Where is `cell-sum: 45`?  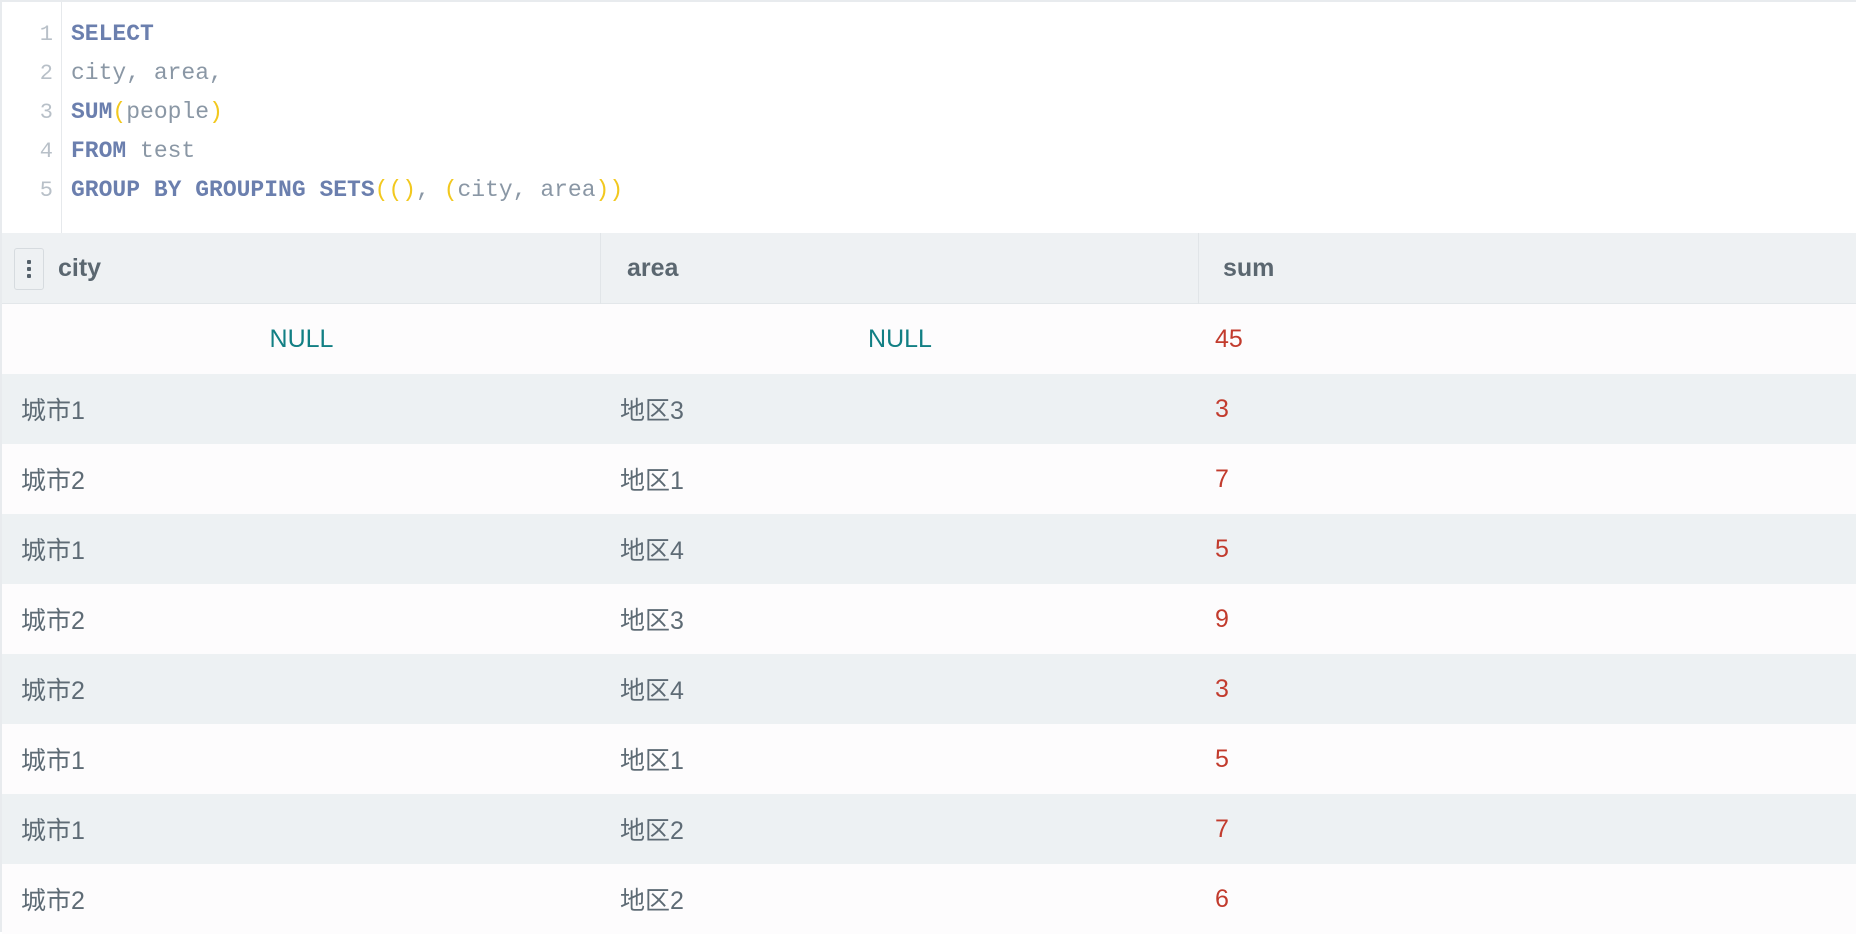
cell-sum: 45 is located at coordinates (1527, 339).